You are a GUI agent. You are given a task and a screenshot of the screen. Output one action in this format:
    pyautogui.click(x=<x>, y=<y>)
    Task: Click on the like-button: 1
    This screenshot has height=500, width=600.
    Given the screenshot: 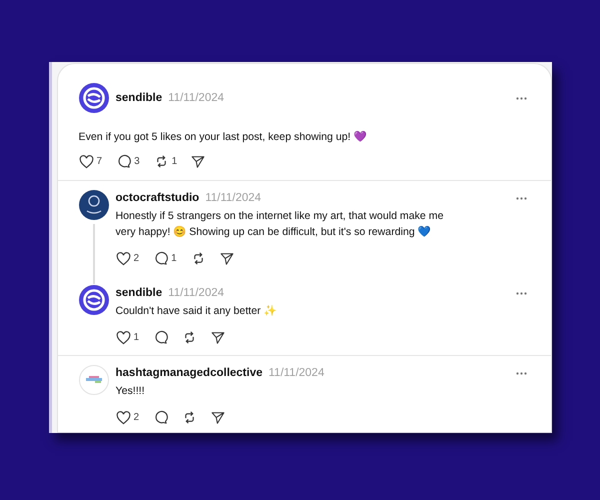 What is the action you would take?
    pyautogui.click(x=128, y=337)
    